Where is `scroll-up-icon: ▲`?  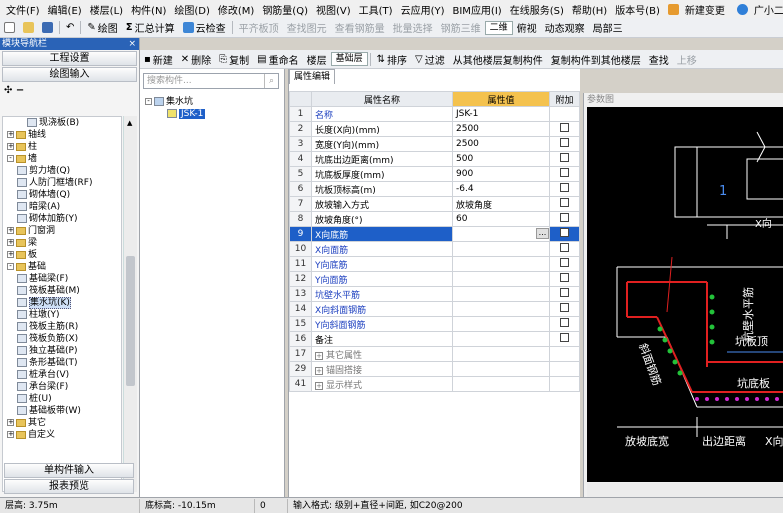
scroll-up-icon: ▲ is located at coordinates (129, 123).